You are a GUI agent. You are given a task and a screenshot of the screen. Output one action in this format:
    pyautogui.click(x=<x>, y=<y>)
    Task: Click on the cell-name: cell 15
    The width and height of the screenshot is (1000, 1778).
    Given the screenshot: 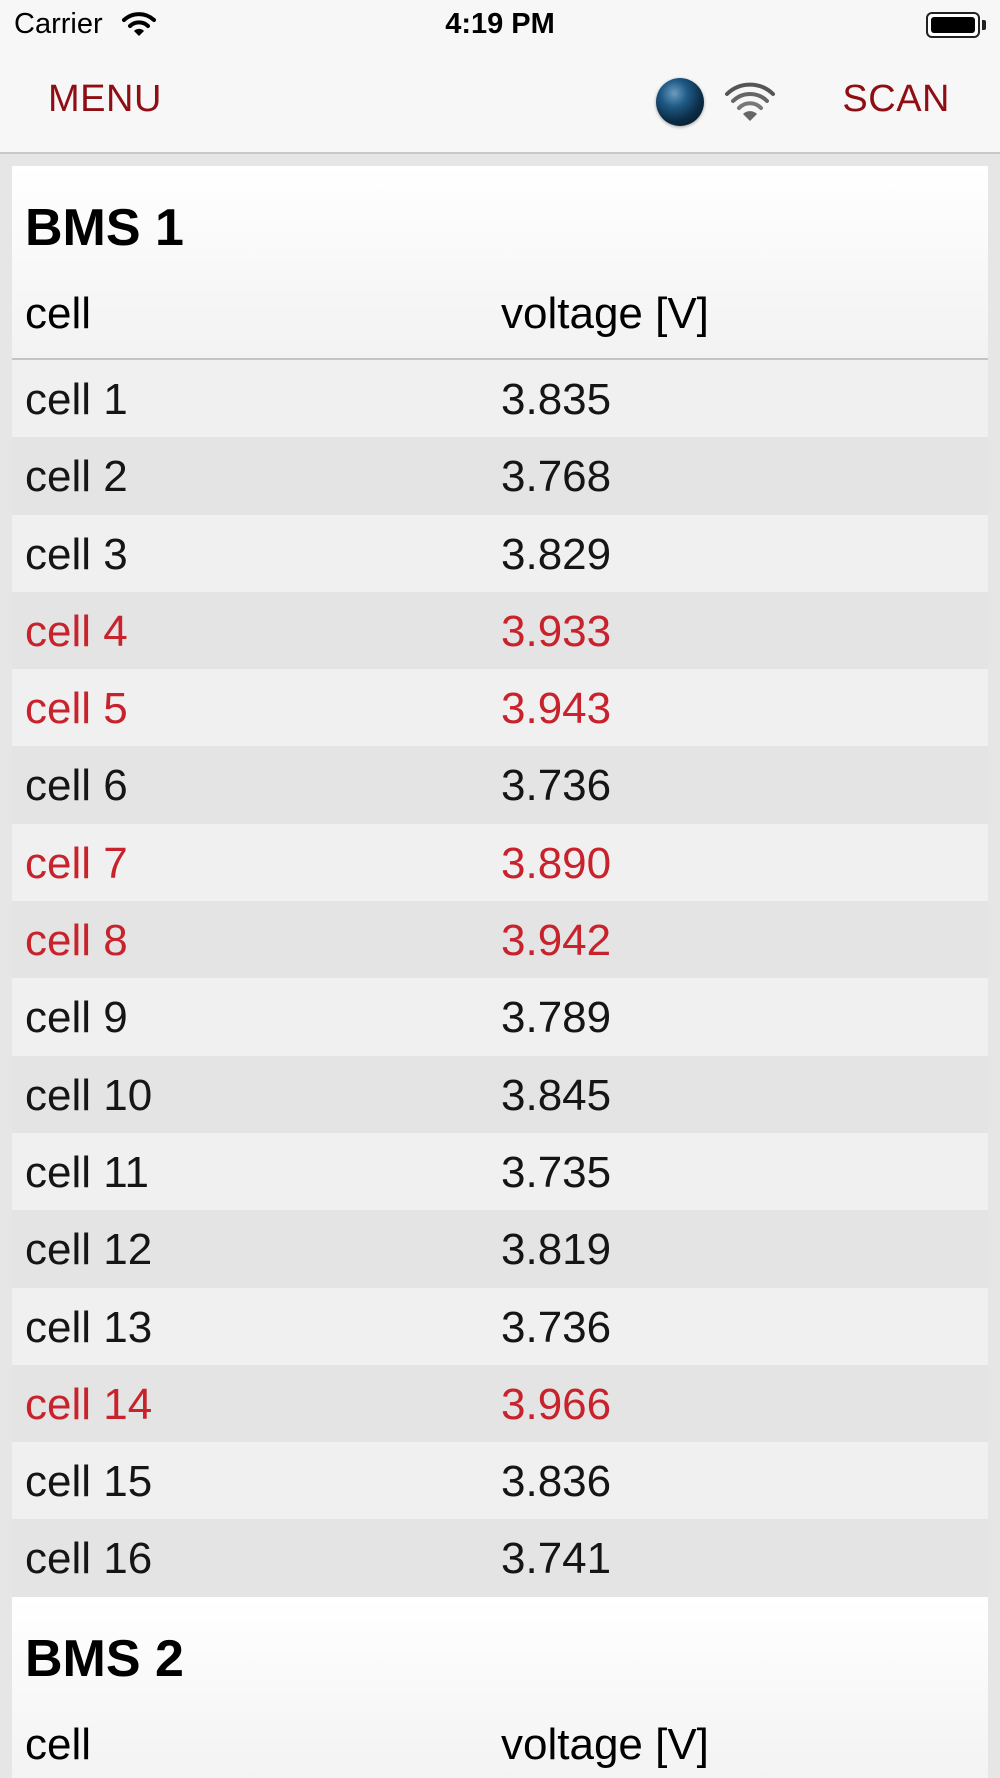 What is the action you would take?
    pyautogui.click(x=89, y=1482)
    